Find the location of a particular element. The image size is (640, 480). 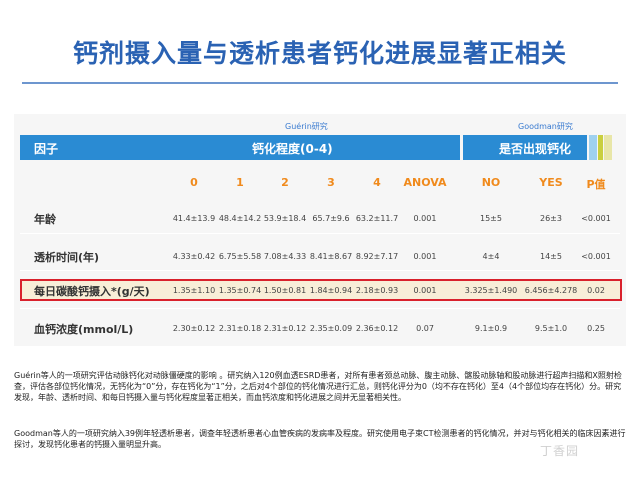

row-label: 透析时间(年) is located at coordinates (67, 257).